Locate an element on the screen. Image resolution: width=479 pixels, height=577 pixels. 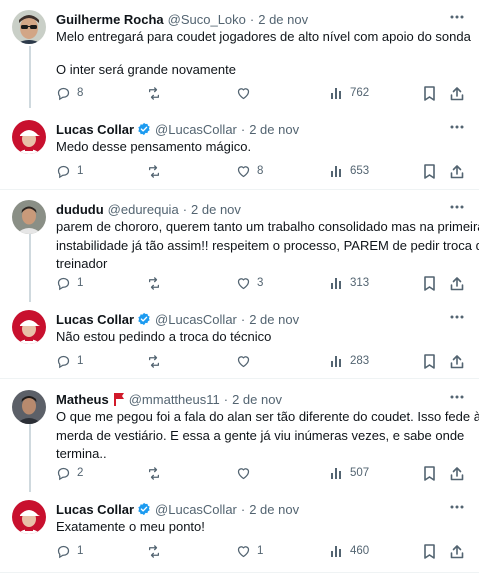
tweet-text-line: O inter será grande novamente is located at coordinates (146, 69).